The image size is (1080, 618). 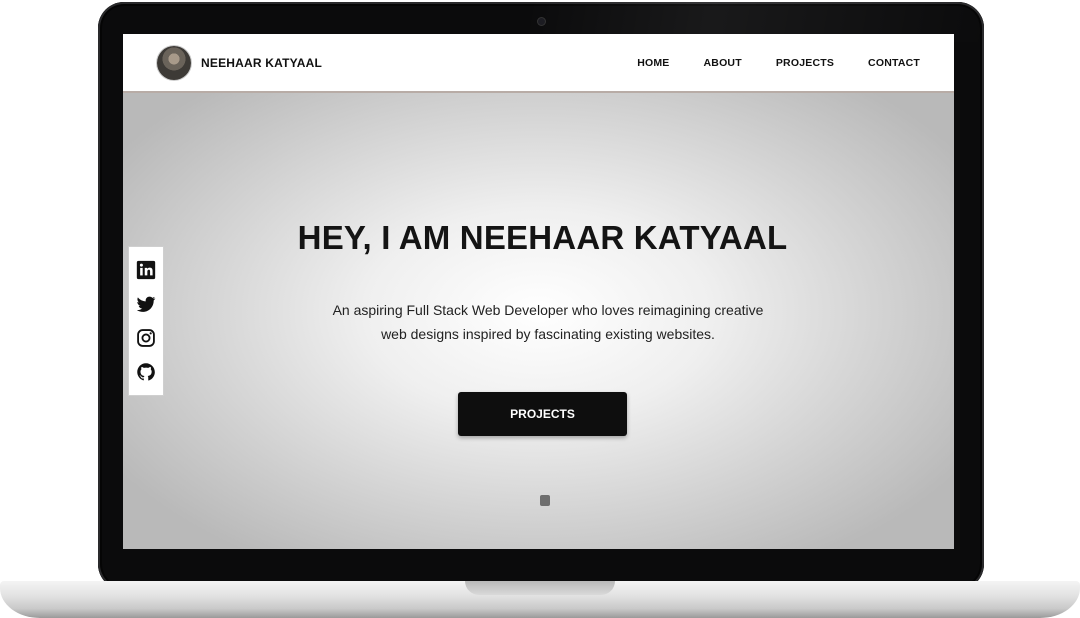 I want to click on github-icon, so click(x=146, y=372).